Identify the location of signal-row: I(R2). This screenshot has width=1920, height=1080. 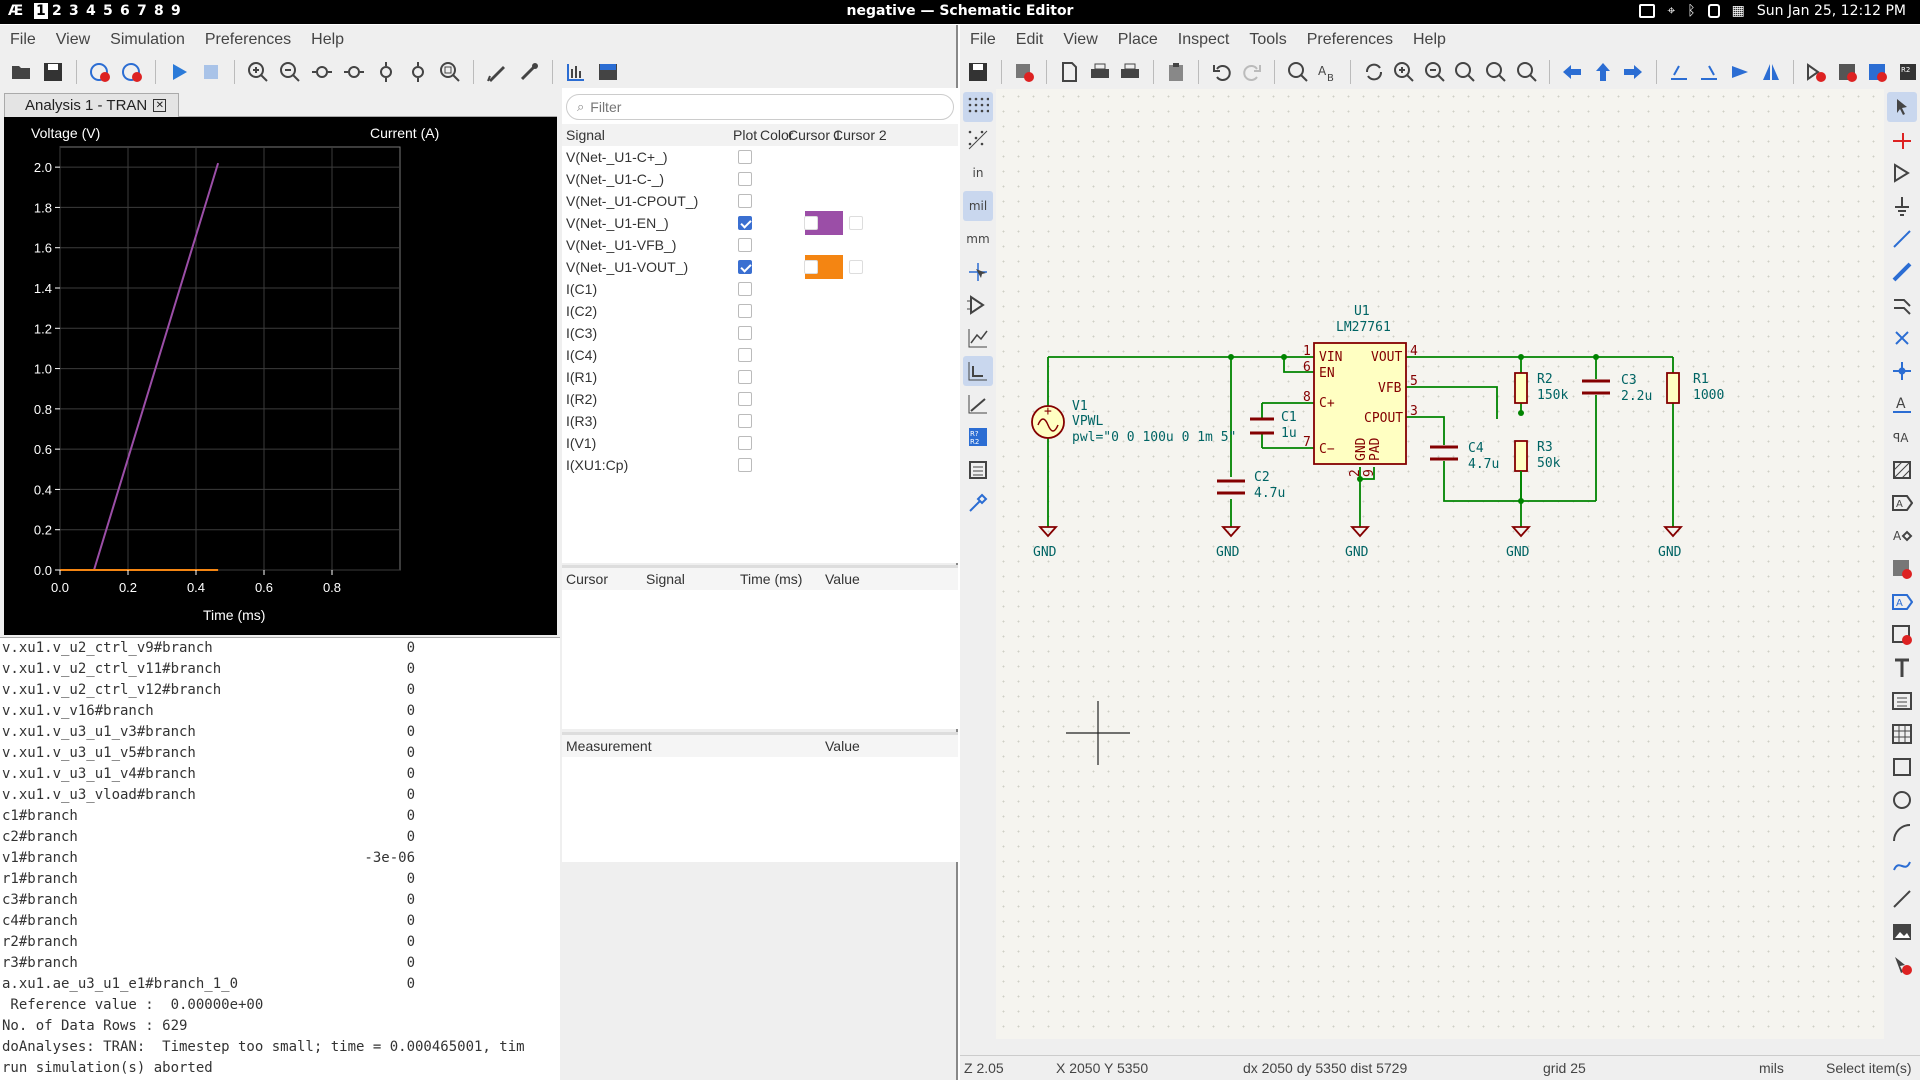
(760, 399).